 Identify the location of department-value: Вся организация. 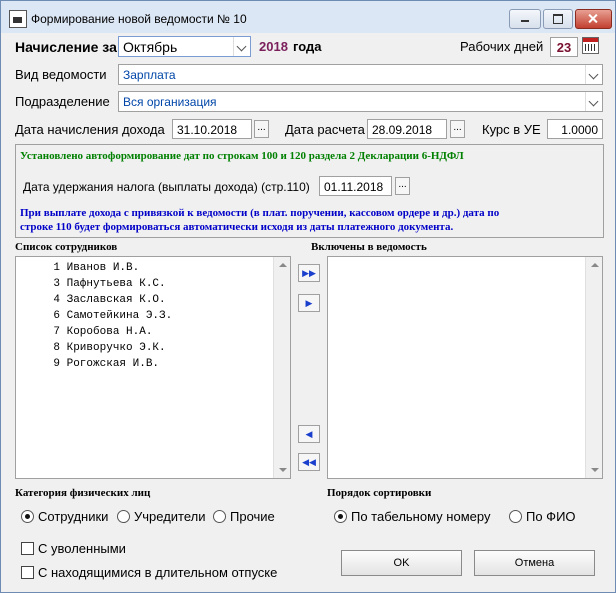
(170, 102).